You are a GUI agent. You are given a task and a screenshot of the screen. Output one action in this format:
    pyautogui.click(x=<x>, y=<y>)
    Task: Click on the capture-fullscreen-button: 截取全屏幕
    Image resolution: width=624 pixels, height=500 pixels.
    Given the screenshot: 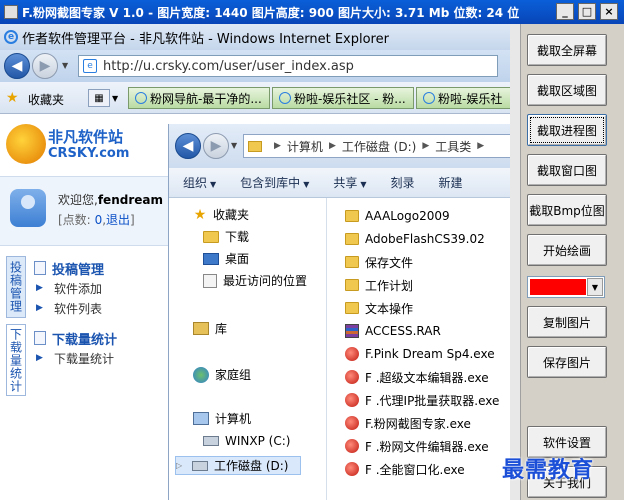 What is the action you would take?
    pyautogui.click(x=567, y=50)
    